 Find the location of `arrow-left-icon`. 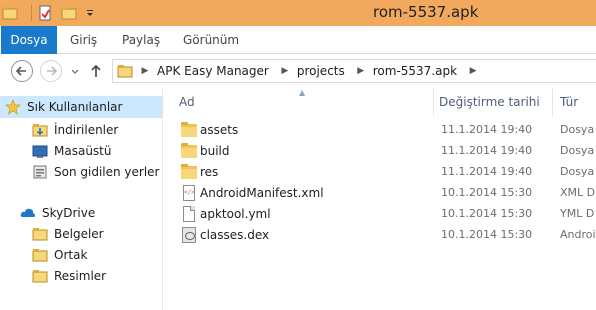

arrow-left-icon is located at coordinates (20, 71).